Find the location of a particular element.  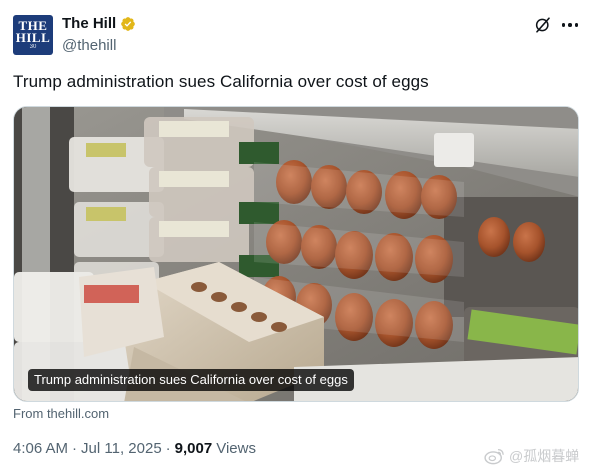

more-icon is located at coordinates (570, 25).